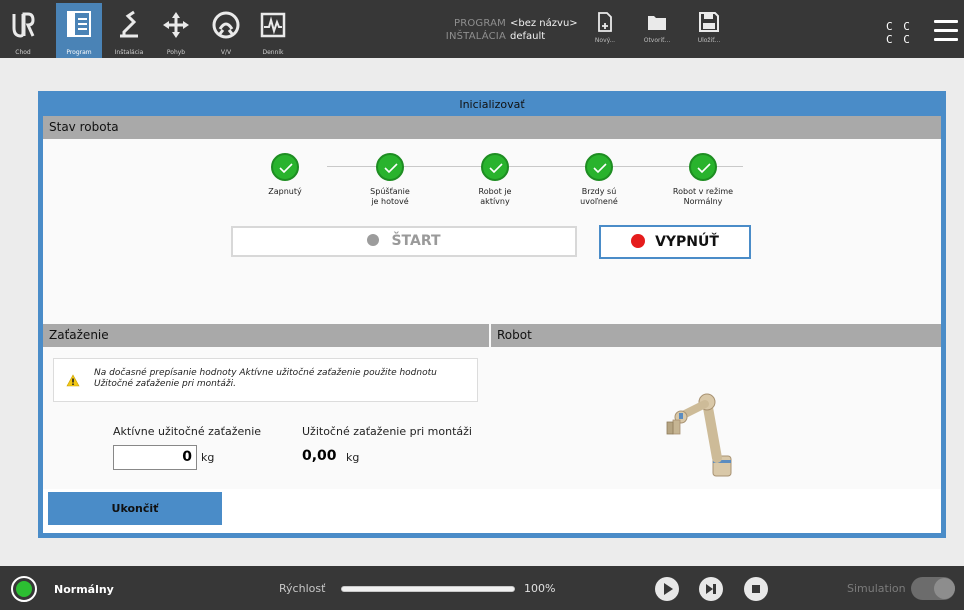  Describe the element at coordinates (73, 380) in the screenshot. I see `warning-icon` at that location.